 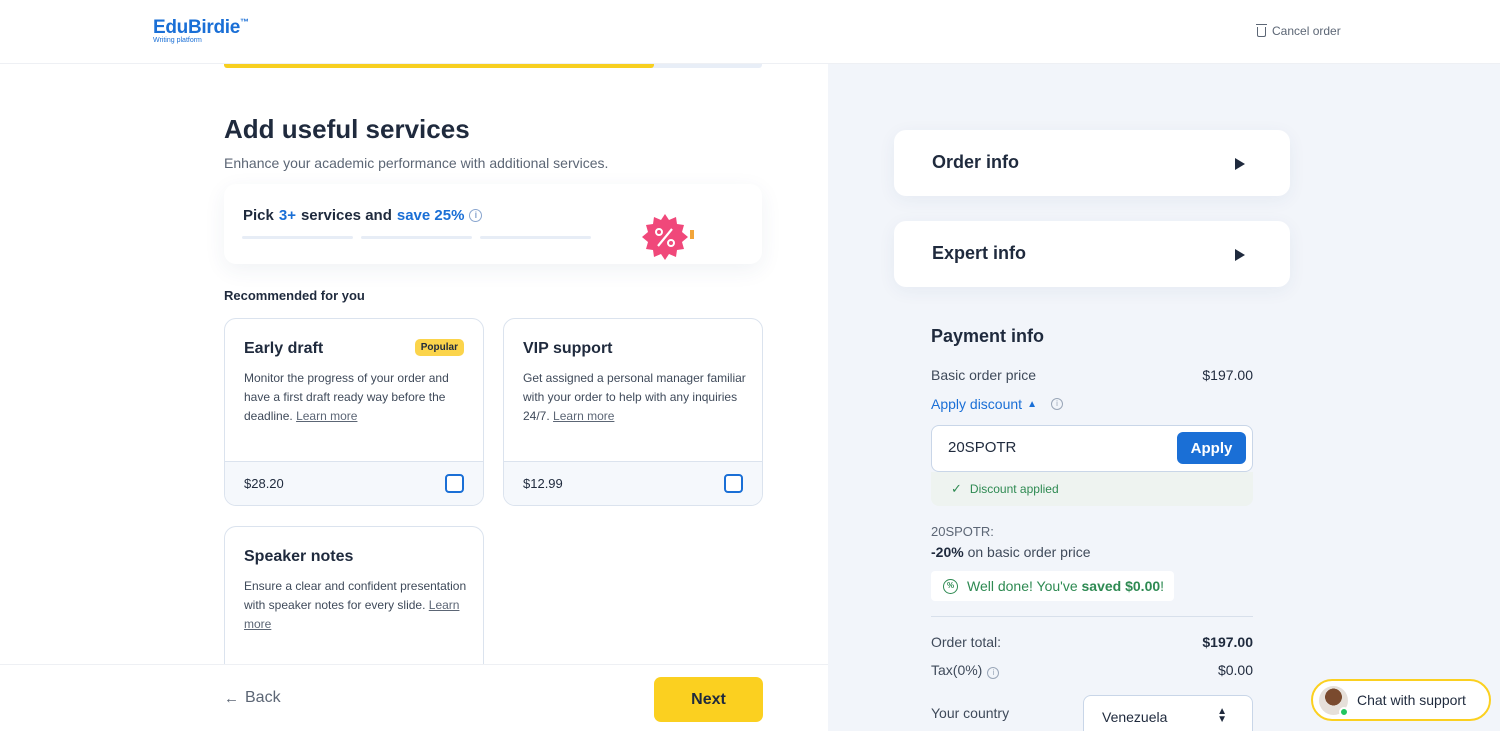 I want to click on order-info-accordion: Order info, so click(x=1092, y=163).